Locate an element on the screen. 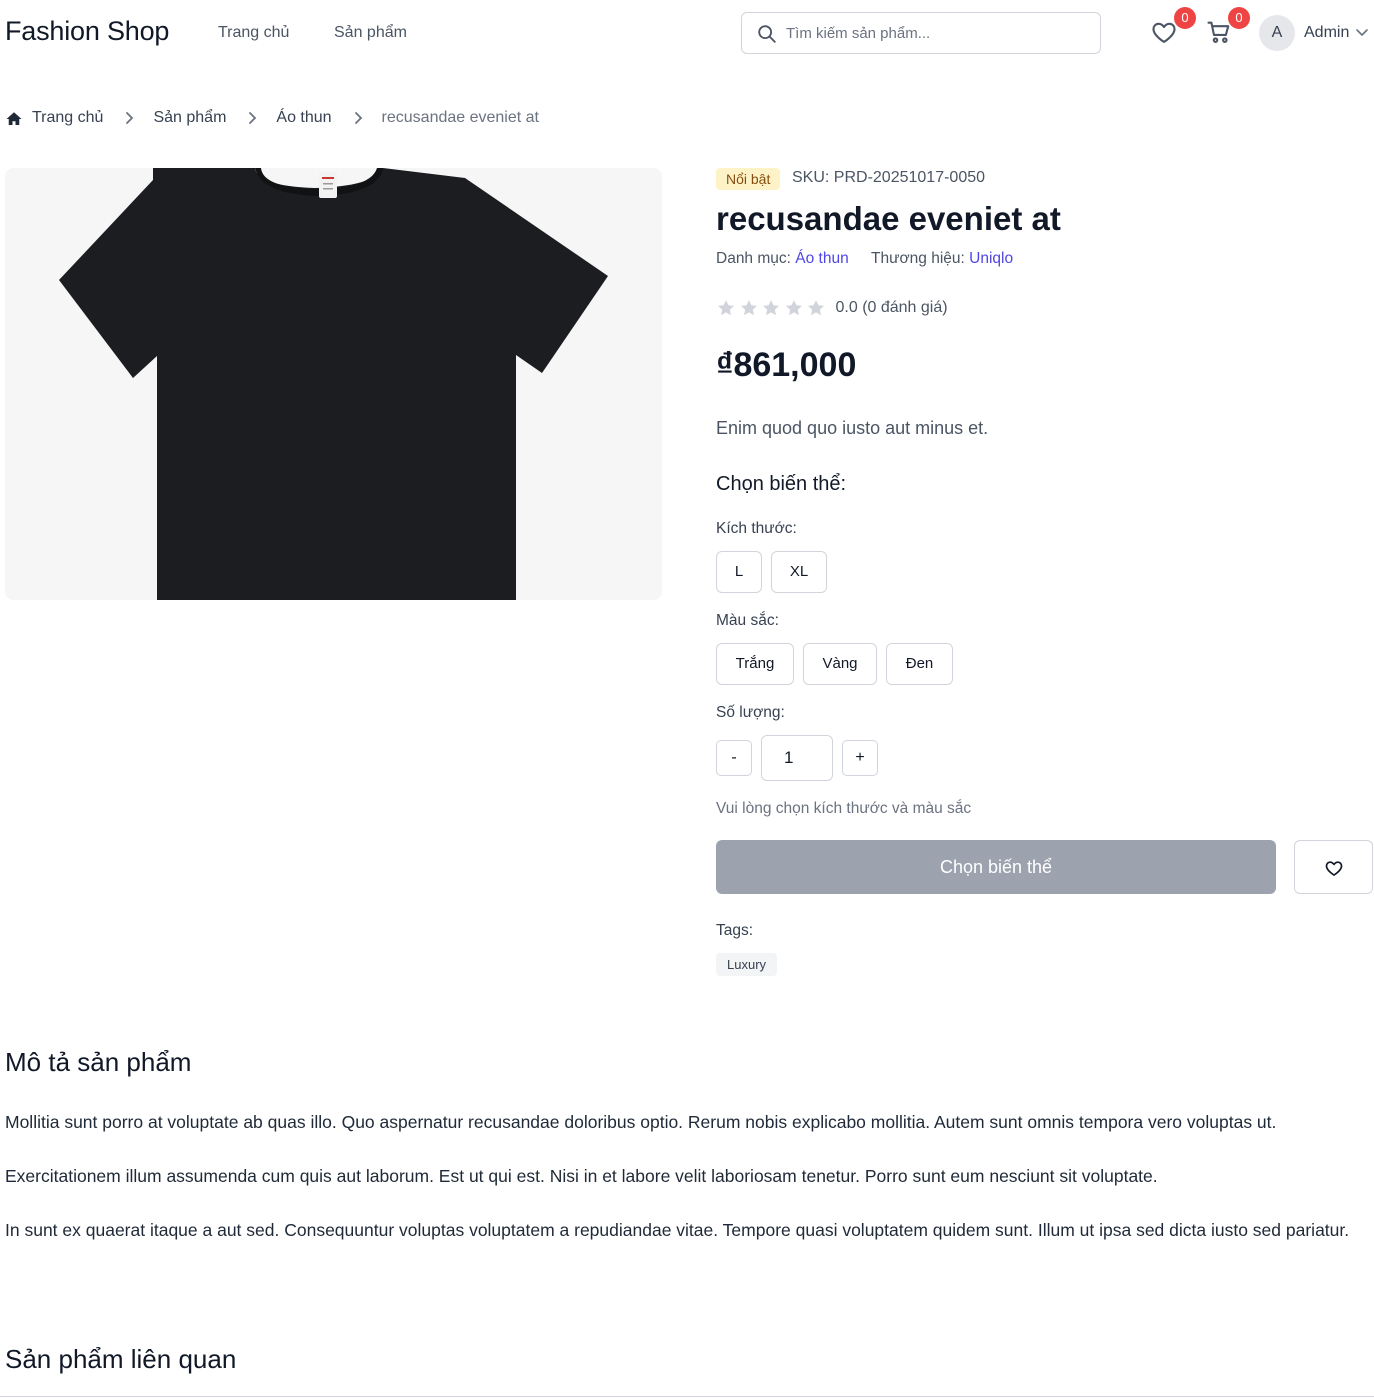 The width and height of the screenshot is (1374, 1400). wishlist-count-badge: 0 is located at coordinates (1185, 18).